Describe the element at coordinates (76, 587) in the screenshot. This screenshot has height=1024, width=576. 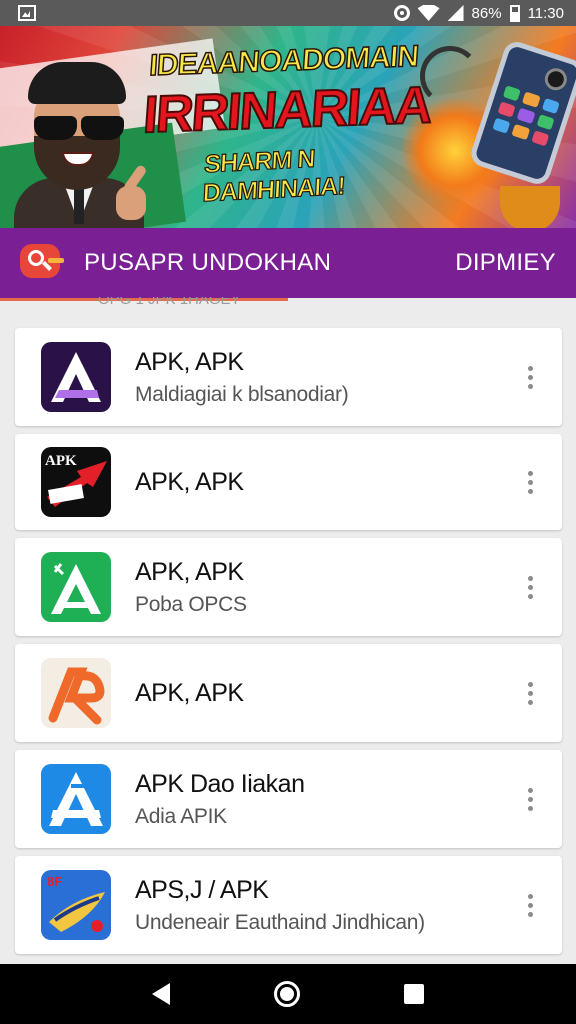
I see `green-a-icon` at that location.